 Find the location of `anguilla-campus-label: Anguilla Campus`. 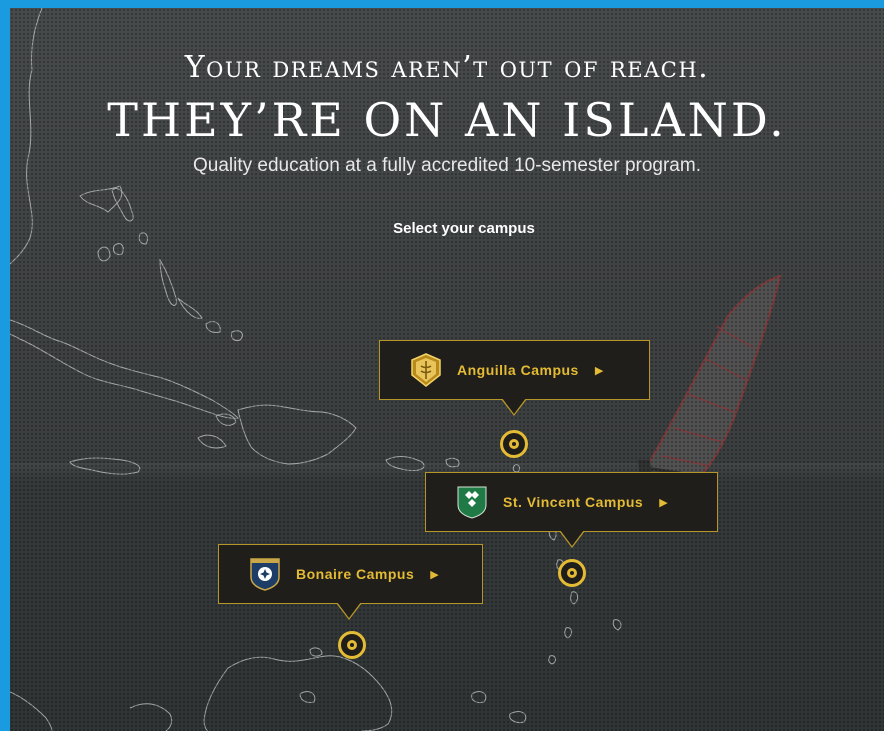

anguilla-campus-label: Anguilla Campus is located at coordinates (518, 370).